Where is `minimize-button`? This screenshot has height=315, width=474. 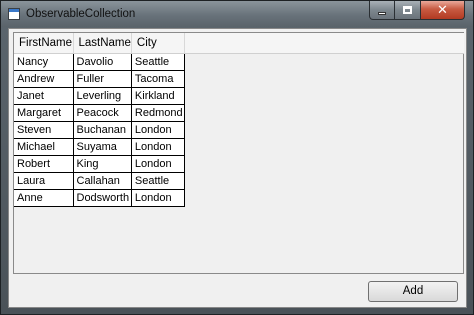 minimize-button is located at coordinates (382, 10).